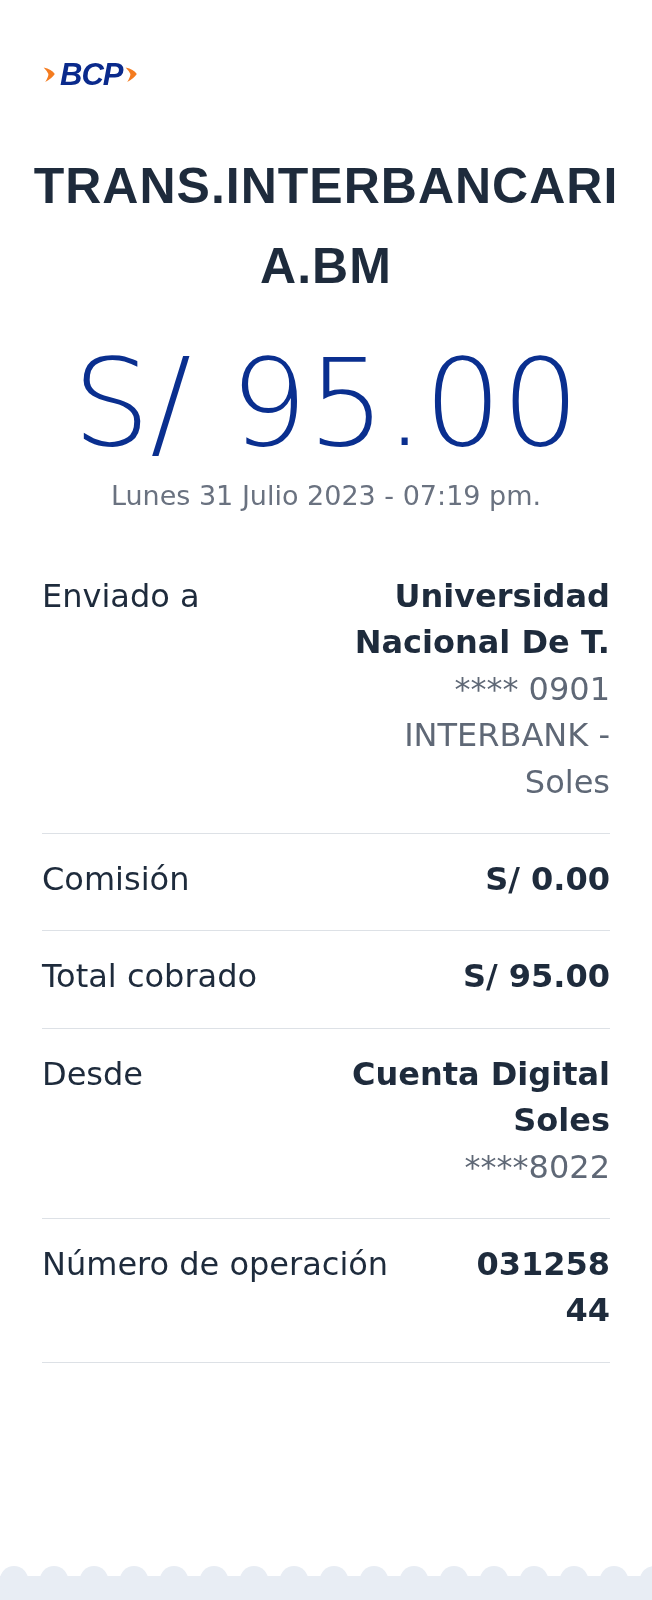 This screenshot has height=1600, width=652. I want to click on detail-value: ****8022, so click(537, 1167).